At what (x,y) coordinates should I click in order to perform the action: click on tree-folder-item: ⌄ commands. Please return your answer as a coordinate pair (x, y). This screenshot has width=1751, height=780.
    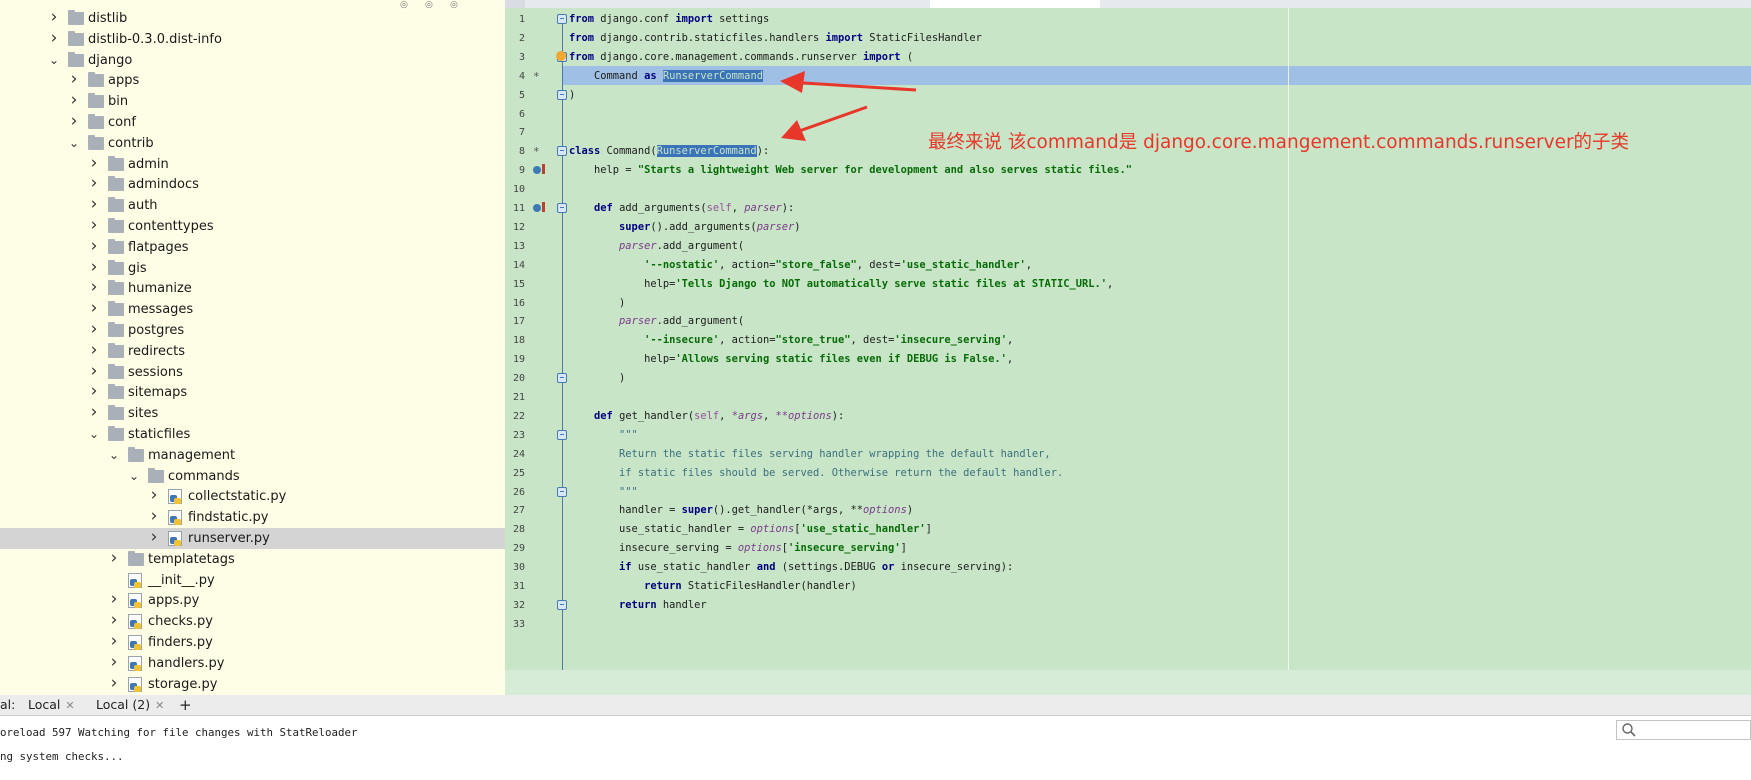
    Looking at the image, I should click on (252, 476).